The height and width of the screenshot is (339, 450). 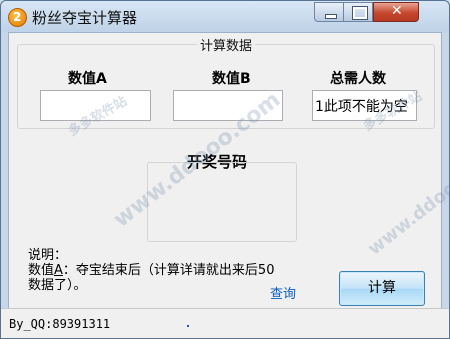 What do you see at coordinates (87, 79) in the screenshot?
I see `value-a-label: 数值A` at bounding box center [87, 79].